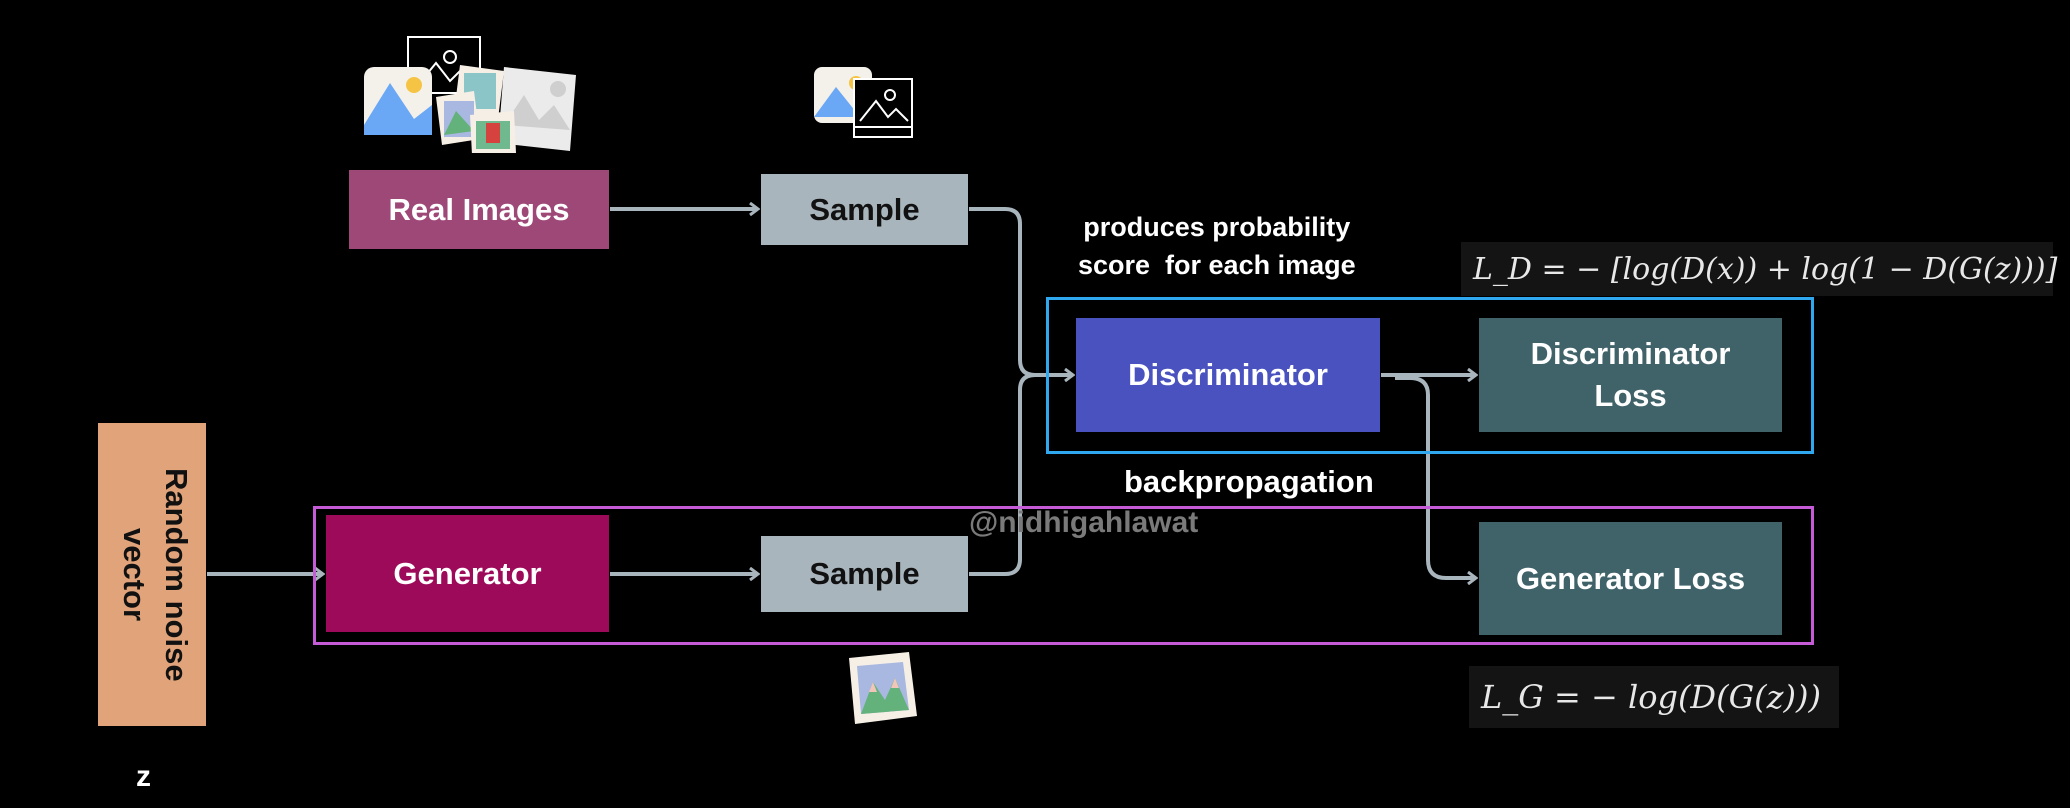  Describe the element at coordinates (1228, 375) in the screenshot. I see `discriminator-node: Discriminator` at that location.